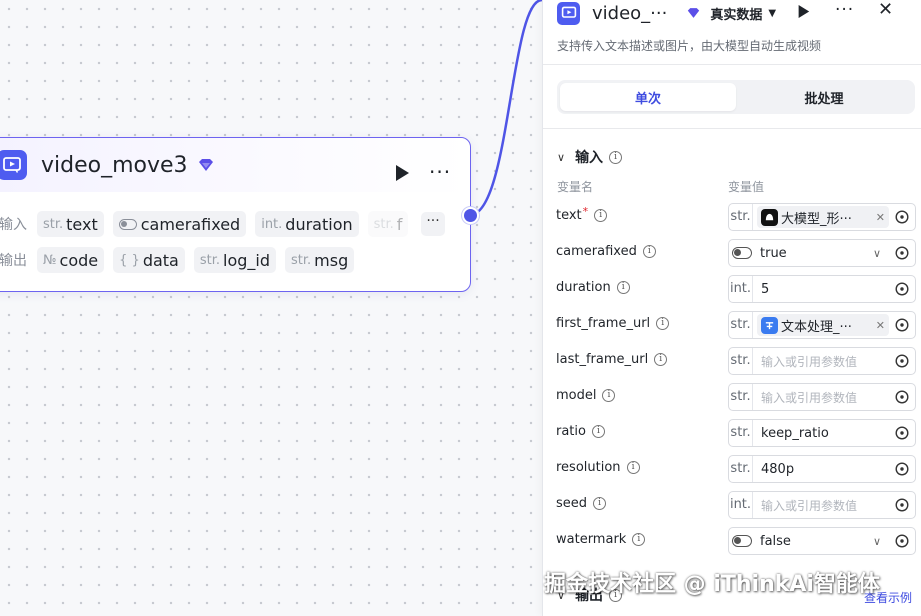 The image size is (921, 616). Describe the element at coordinates (812, 253) in the screenshot. I see `param-value: true` at that location.